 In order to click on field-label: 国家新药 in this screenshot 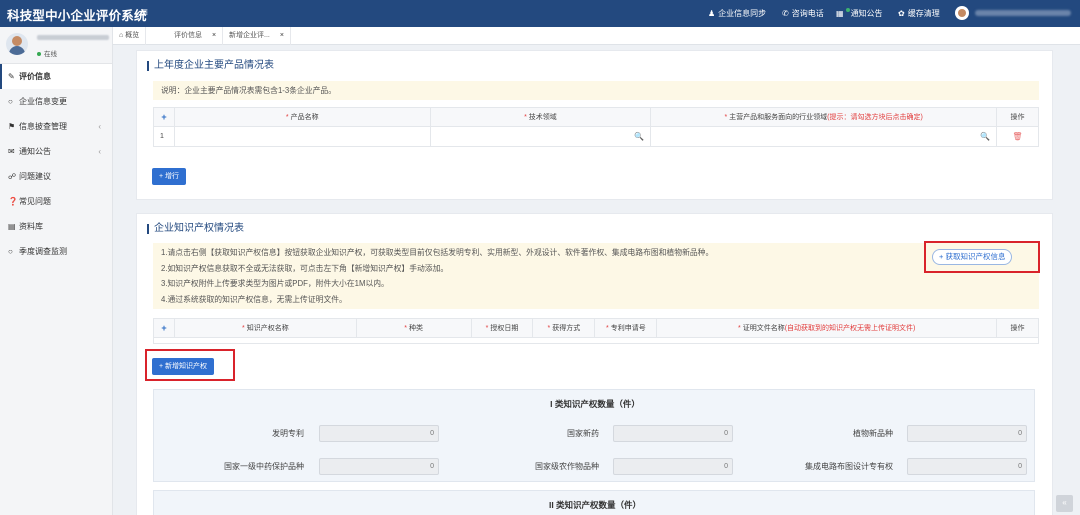, I will do `click(583, 433)`.